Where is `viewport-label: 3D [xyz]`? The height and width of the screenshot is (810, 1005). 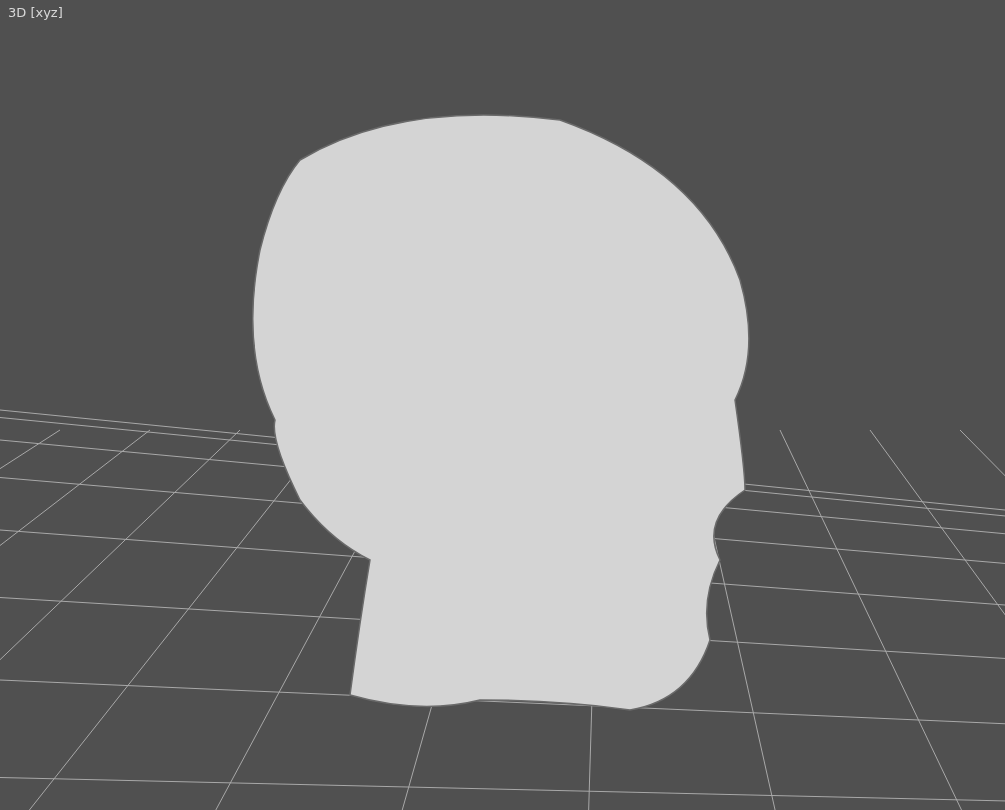 viewport-label: 3D [xyz] is located at coordinates (35, 12).